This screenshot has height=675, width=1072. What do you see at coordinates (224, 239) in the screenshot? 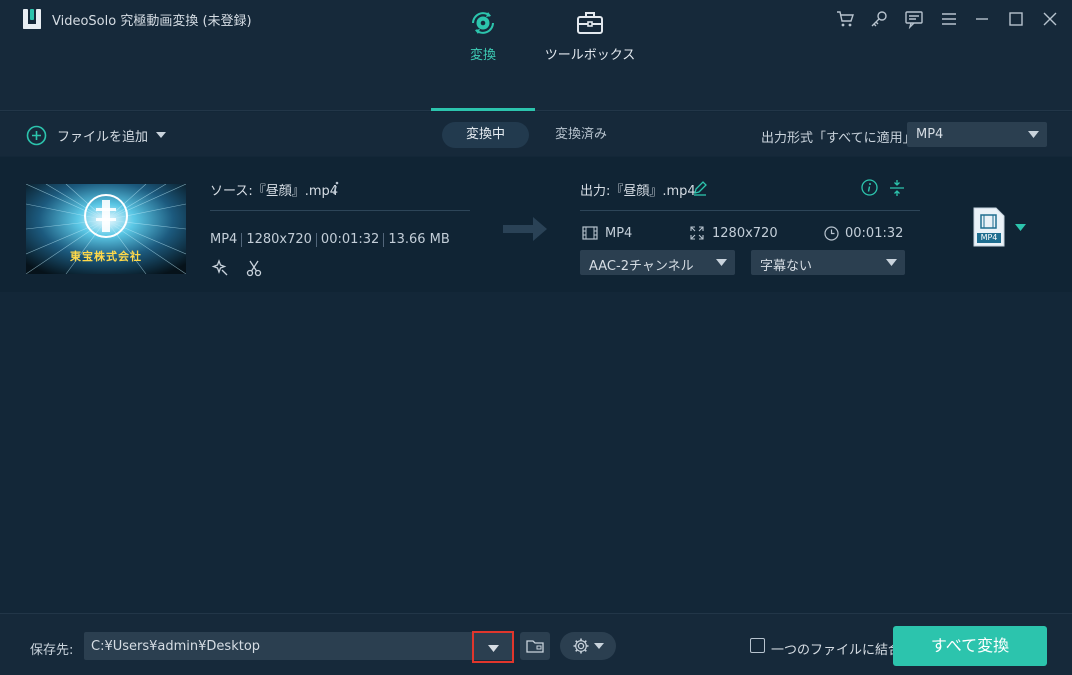
I see `source-format: MP4` at bounding box center [224, 239].